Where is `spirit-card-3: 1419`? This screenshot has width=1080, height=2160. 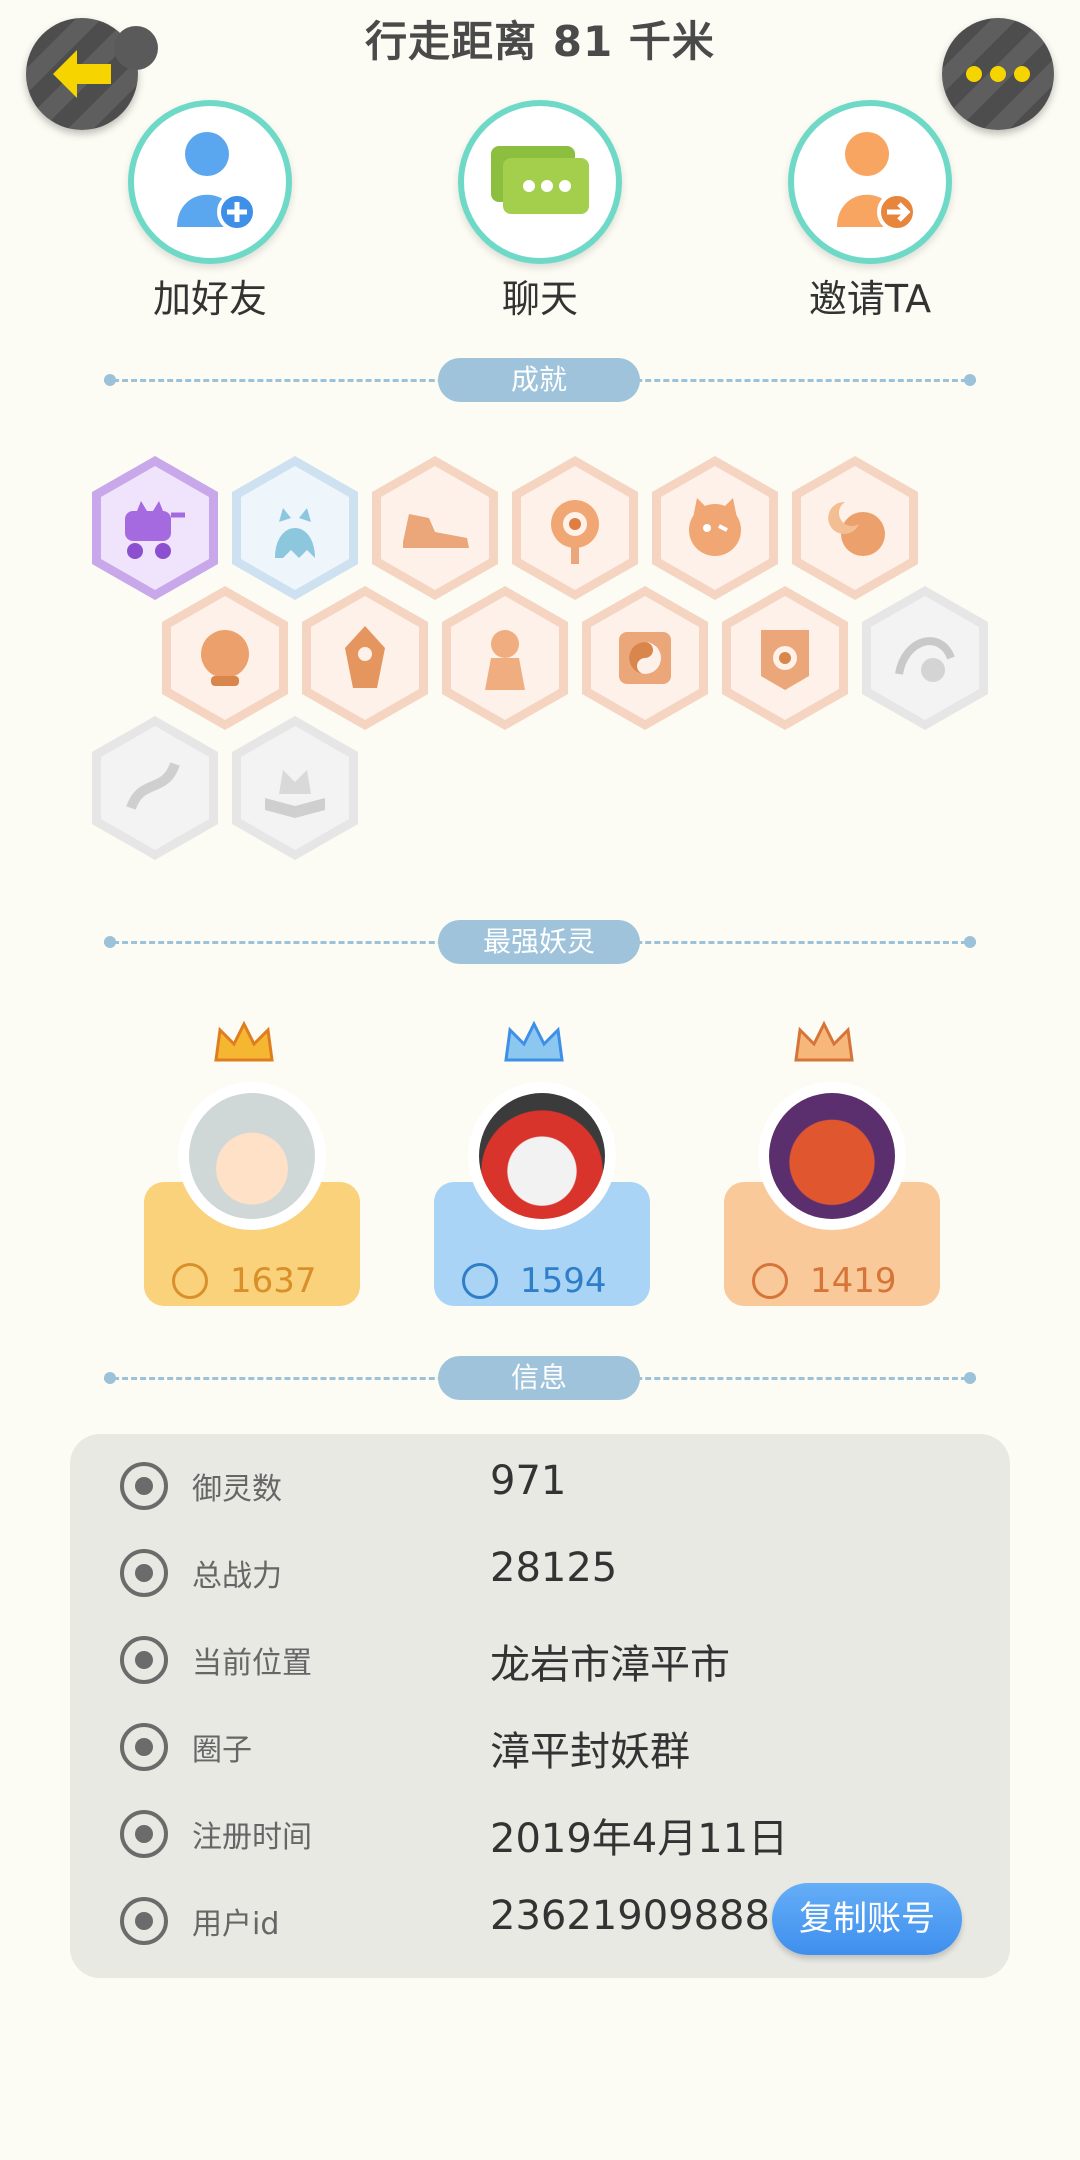
spirit-card-3: 1419 is located at coordinates (832, 1170).